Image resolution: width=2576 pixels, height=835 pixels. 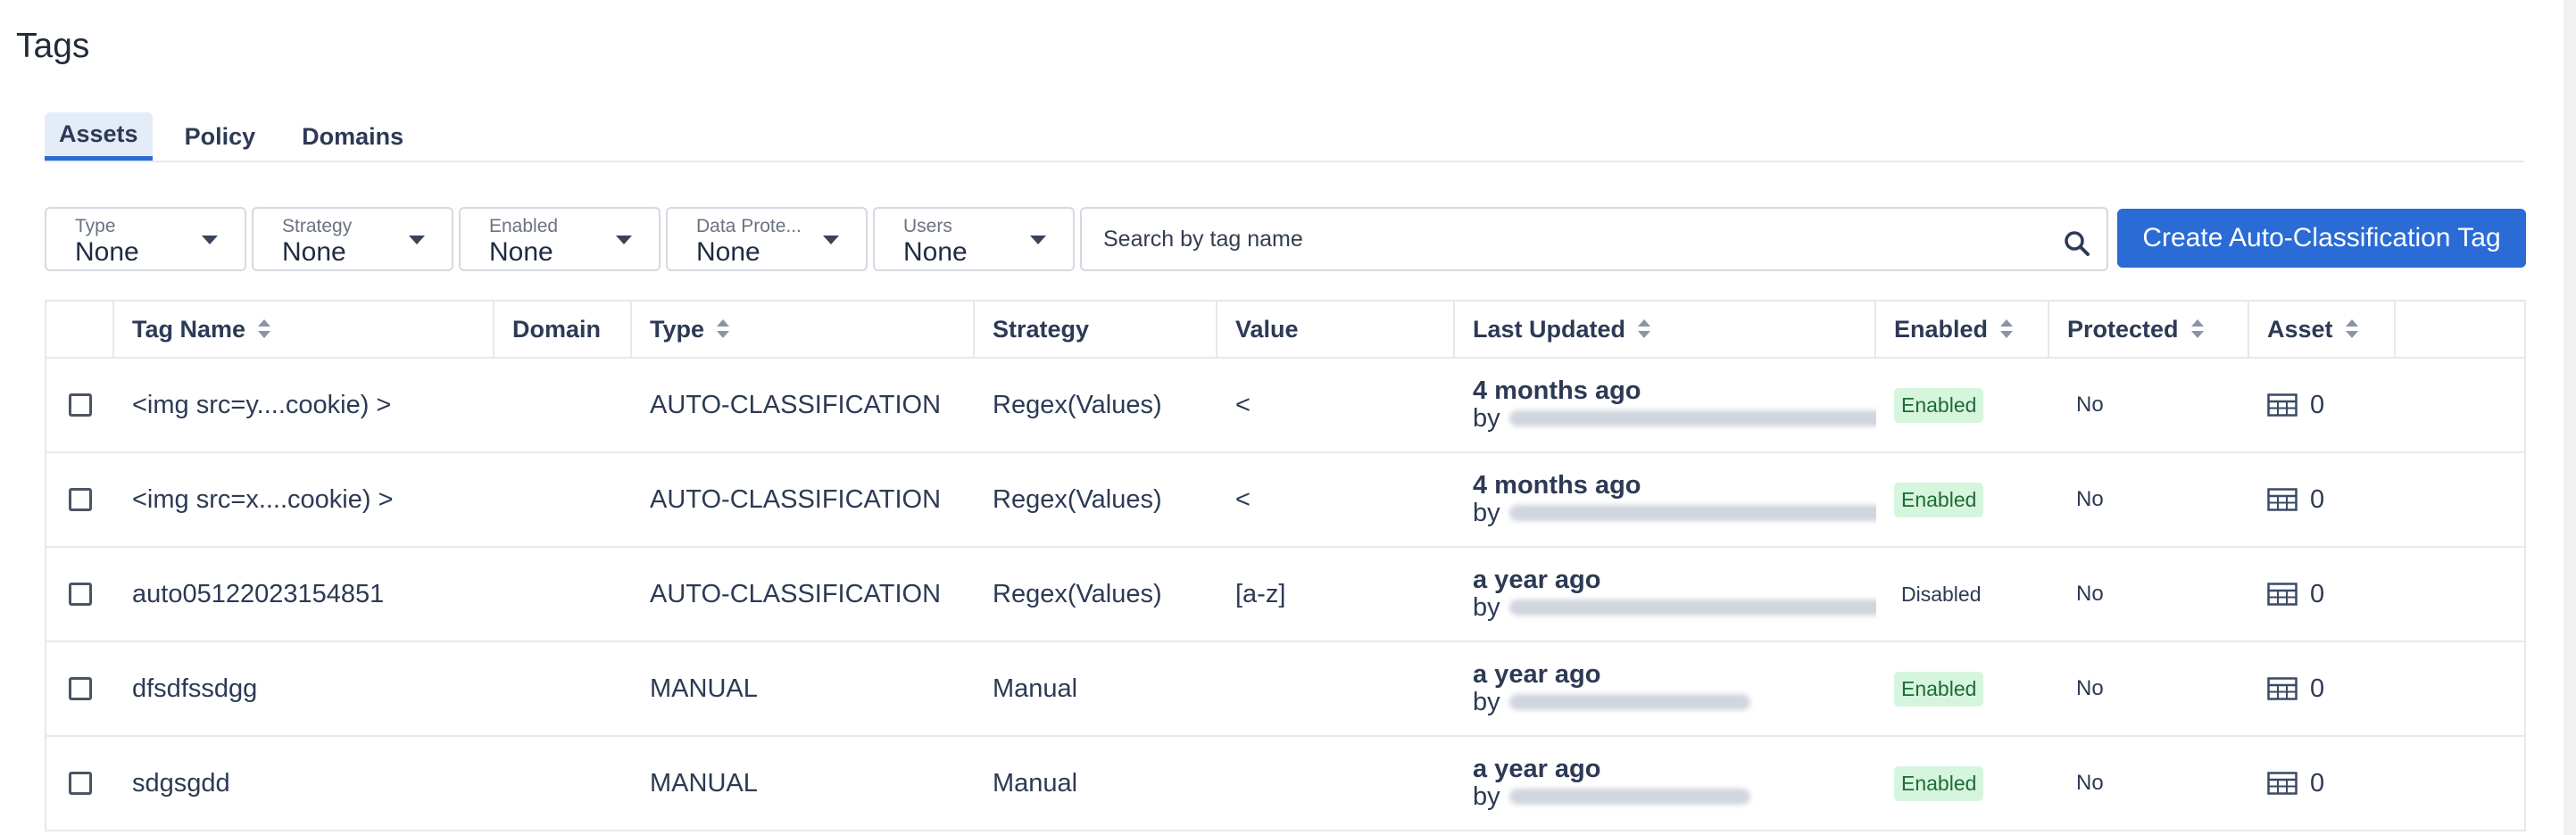 What do you see at coordinates (304, 784) in the screenshot?
I see `tag-name: sdgsgdd` at bounding box center [304, 784].